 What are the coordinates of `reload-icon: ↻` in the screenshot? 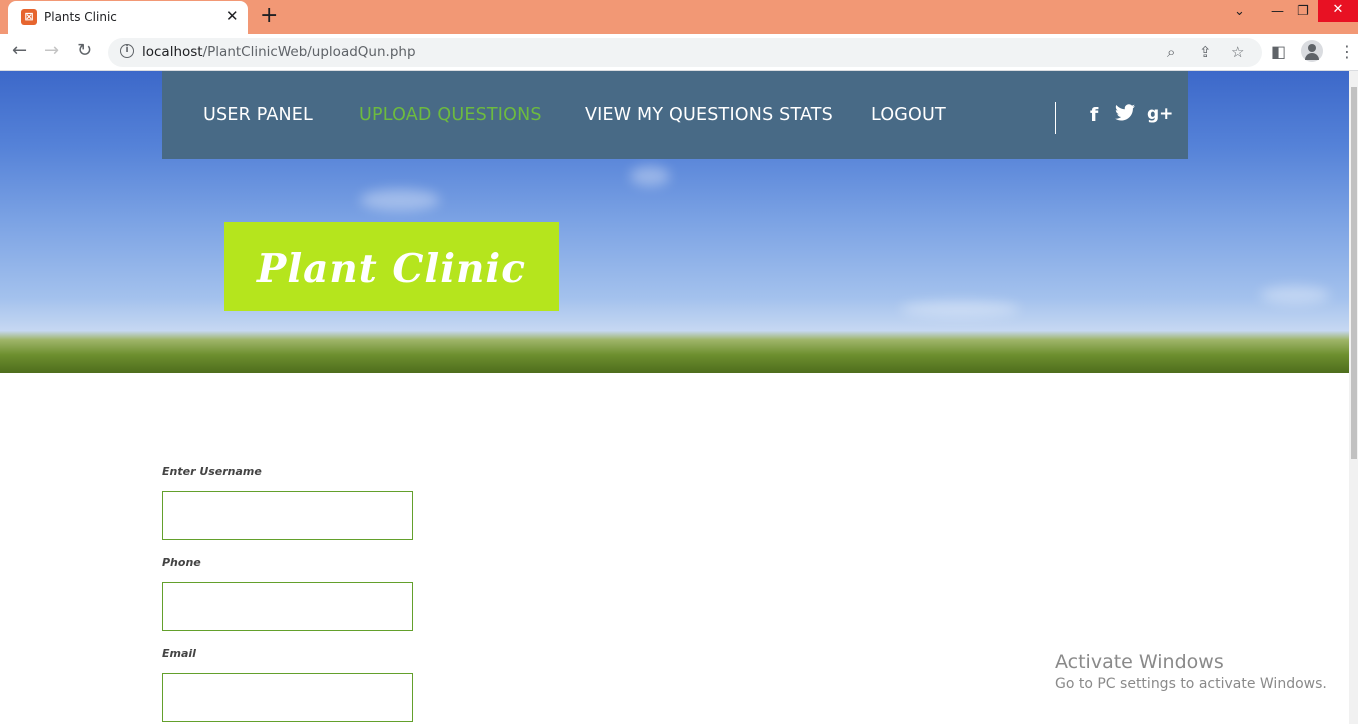 It's located at (84, 50).